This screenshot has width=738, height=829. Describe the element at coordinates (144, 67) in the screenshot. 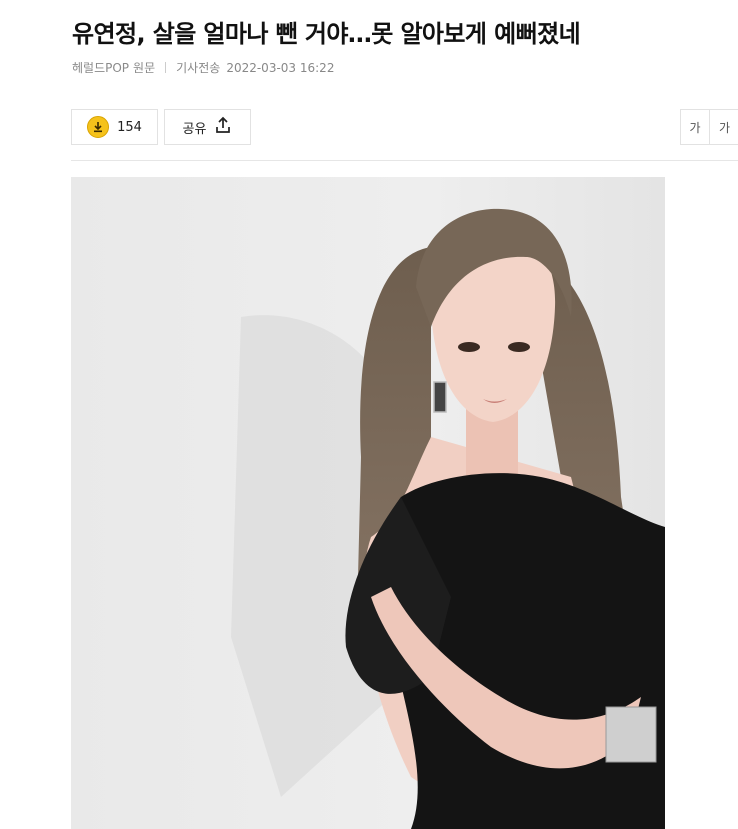

I see `origin-link: 원문` at that location.